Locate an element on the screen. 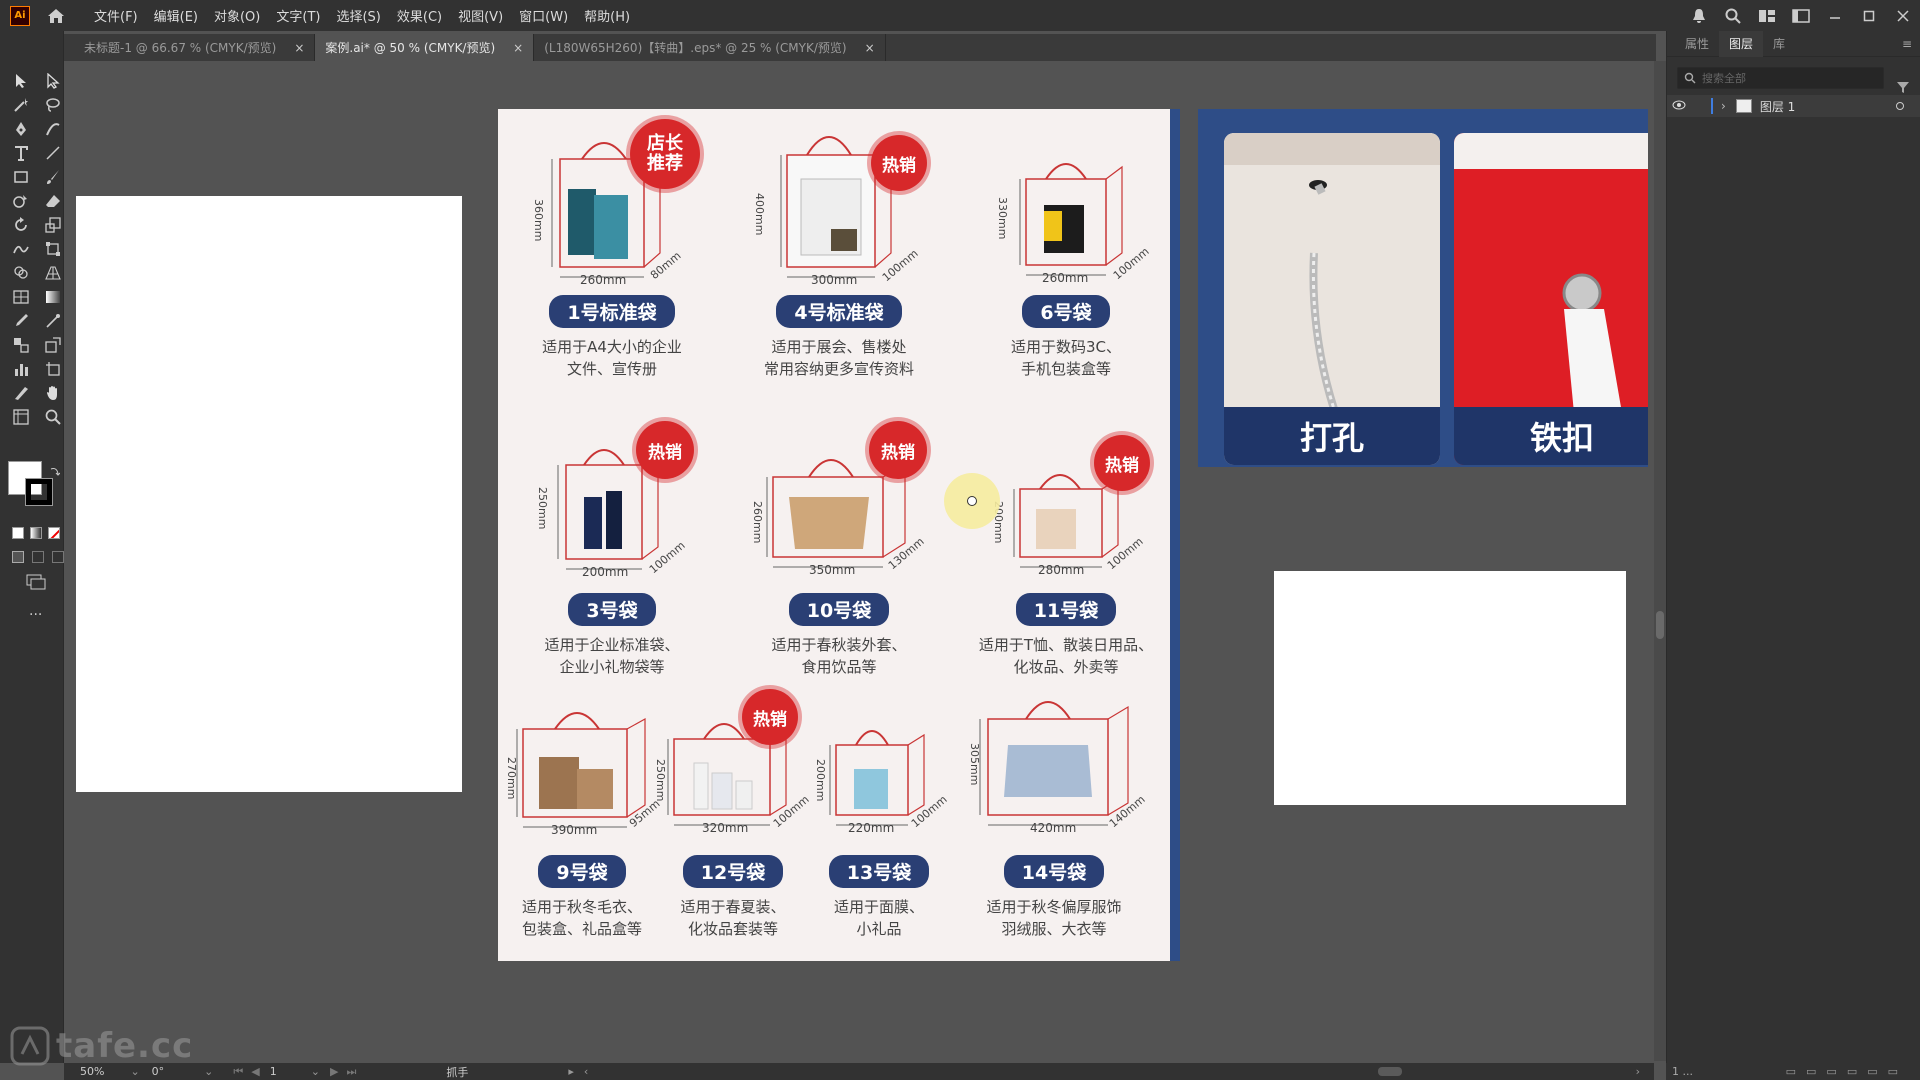  slice-tool-icon is located at coordinates (21, 393).